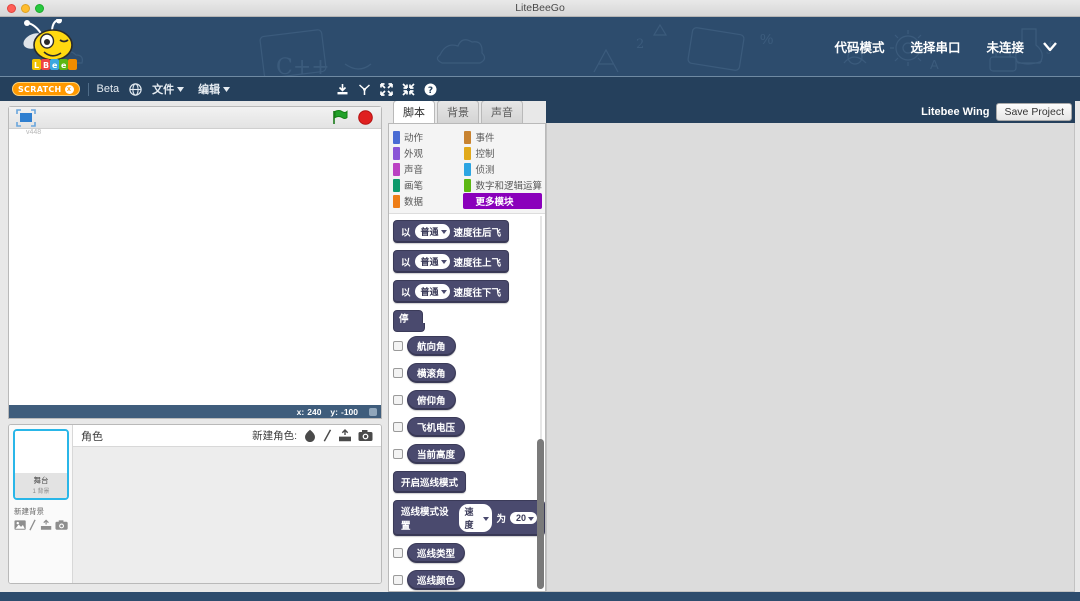  I want to click on camera-sprite-icon, so click(365, 435).